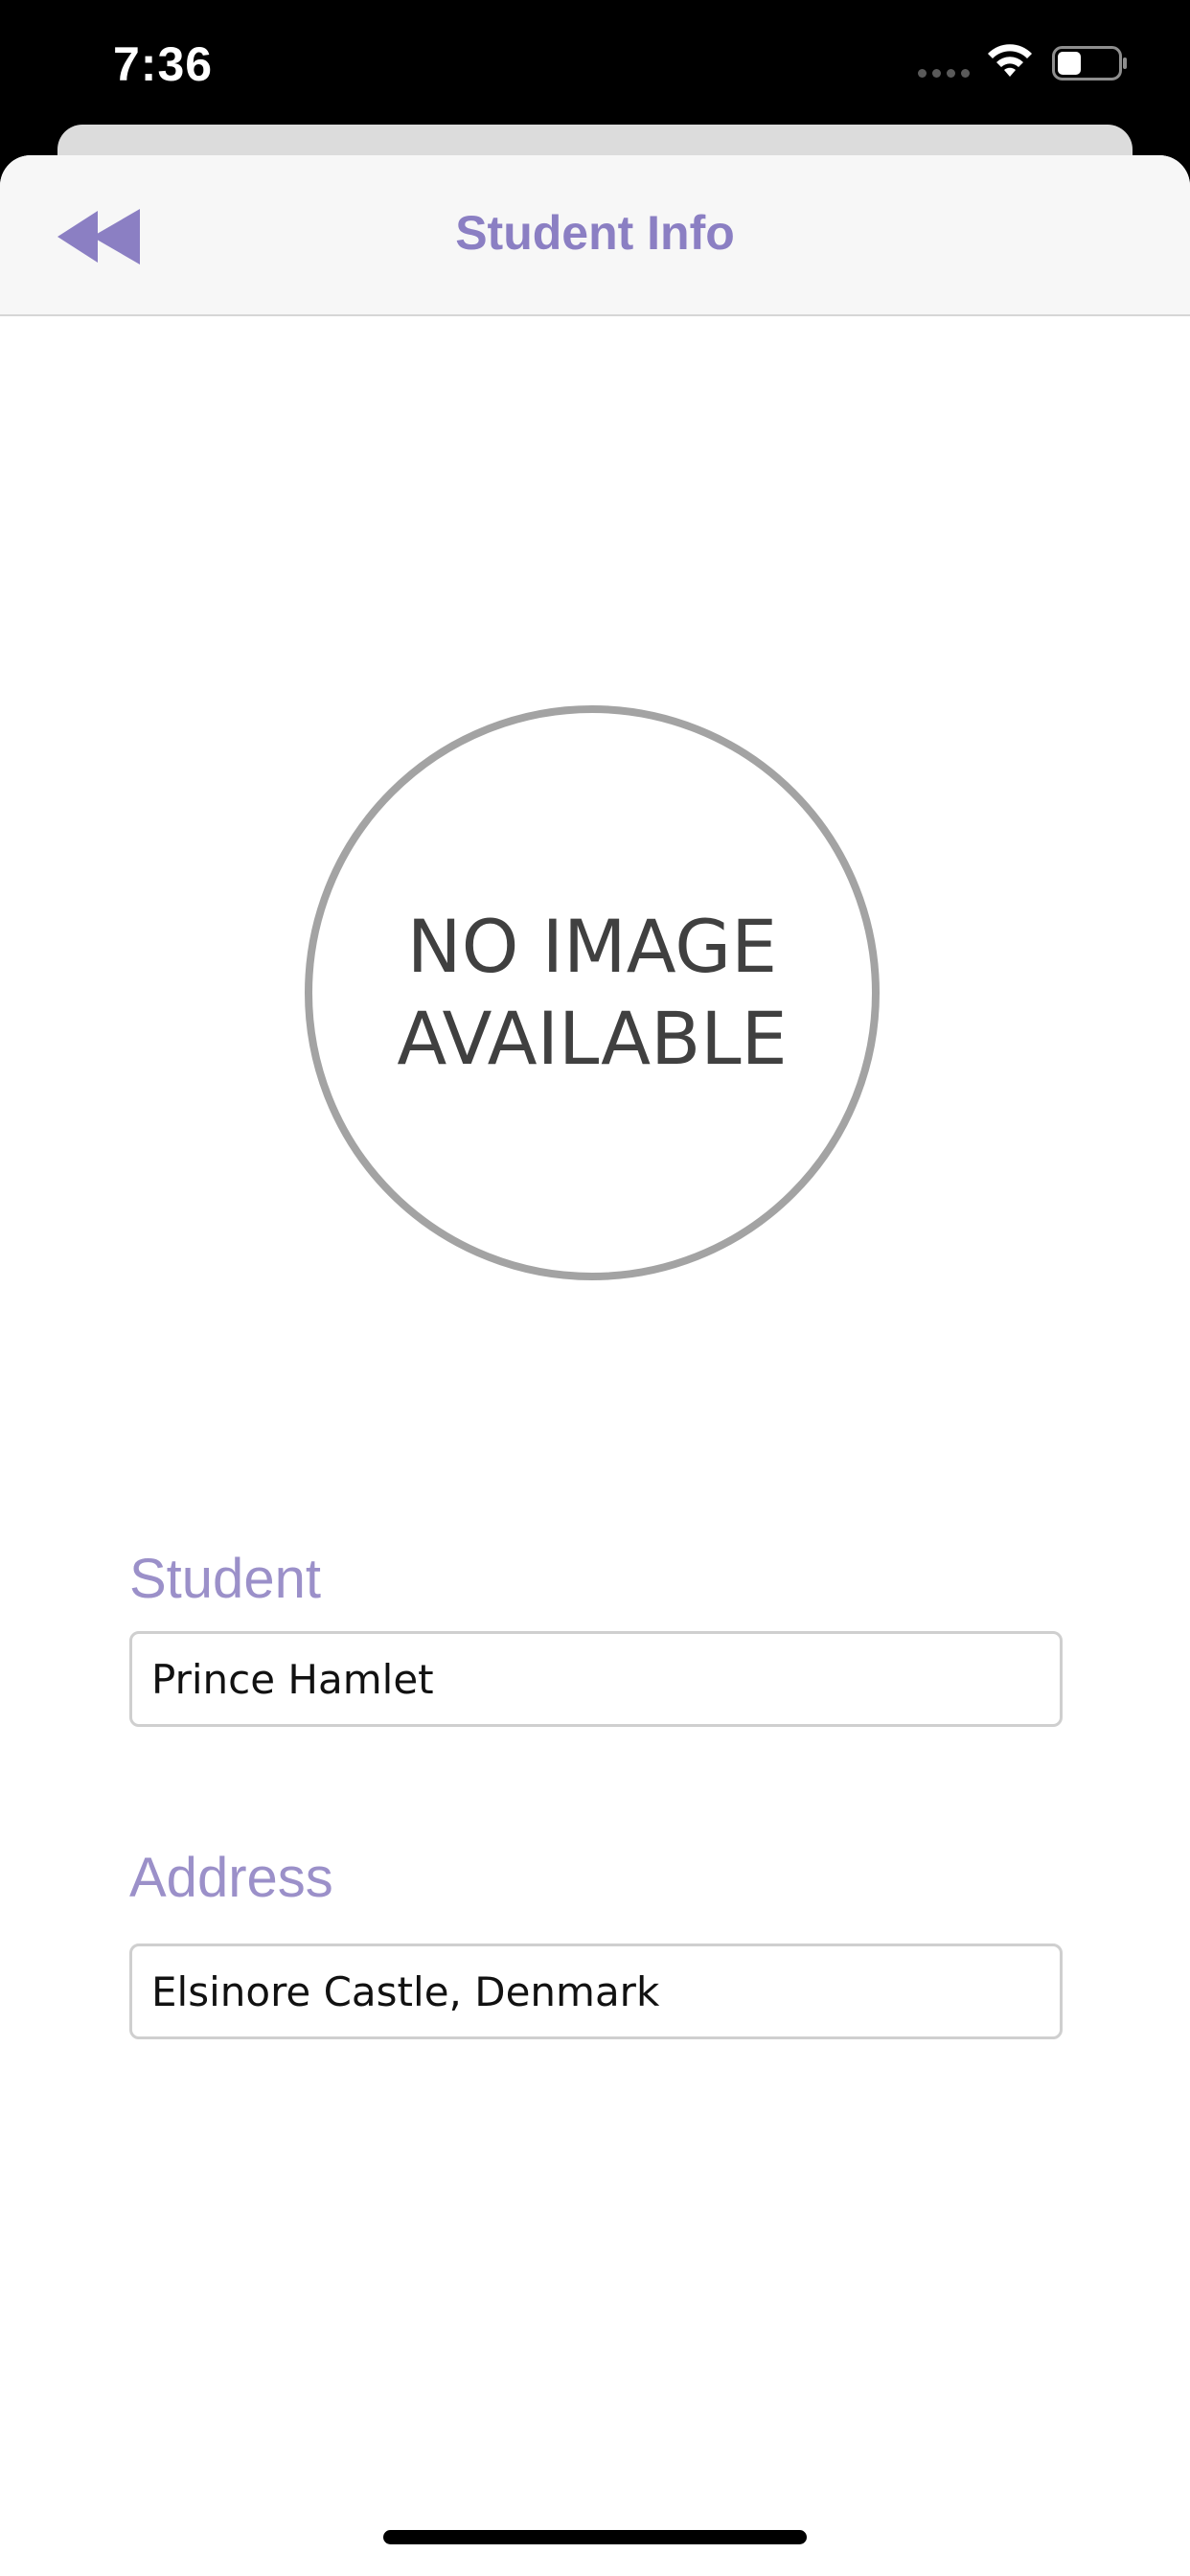  What do you see at coordinates (596, 1679) in the screenshot?
I see `student-field` at bounding box center [596, 1679].